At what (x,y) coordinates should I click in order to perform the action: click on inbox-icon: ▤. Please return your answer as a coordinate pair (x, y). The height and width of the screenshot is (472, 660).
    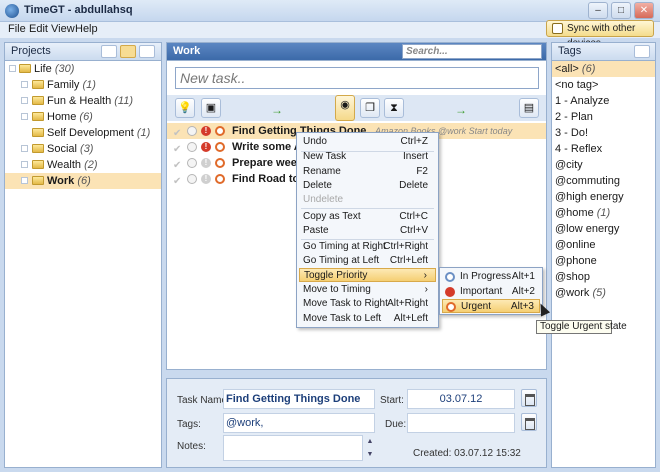
    Looking at the image, I should click on (529, 108).